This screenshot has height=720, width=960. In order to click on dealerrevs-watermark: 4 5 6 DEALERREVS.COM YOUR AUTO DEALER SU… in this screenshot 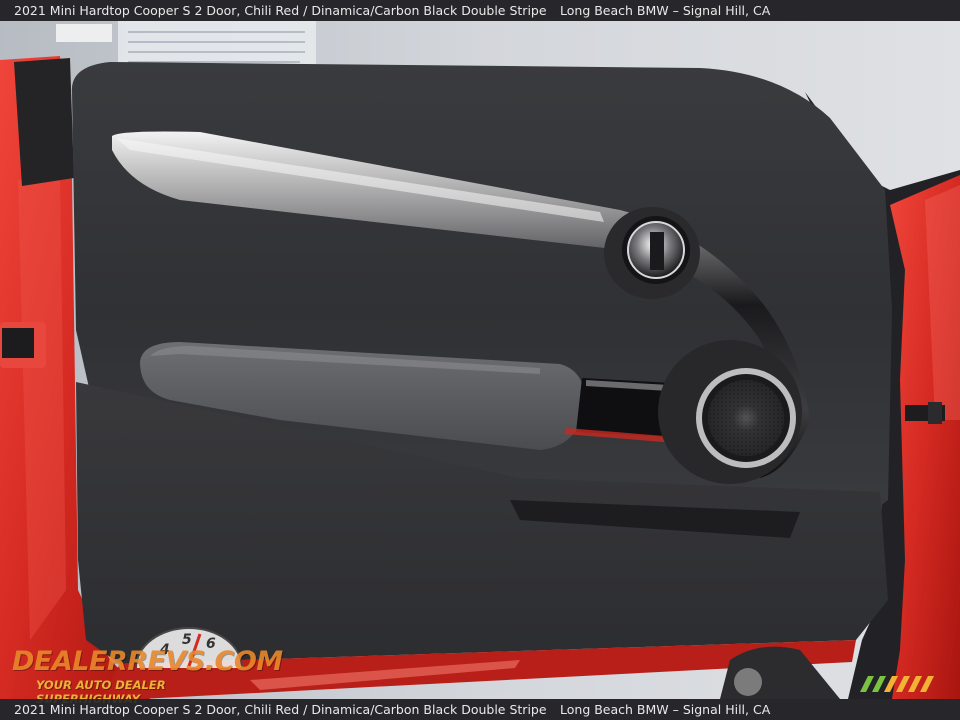, I will do `click(145, 664)`.